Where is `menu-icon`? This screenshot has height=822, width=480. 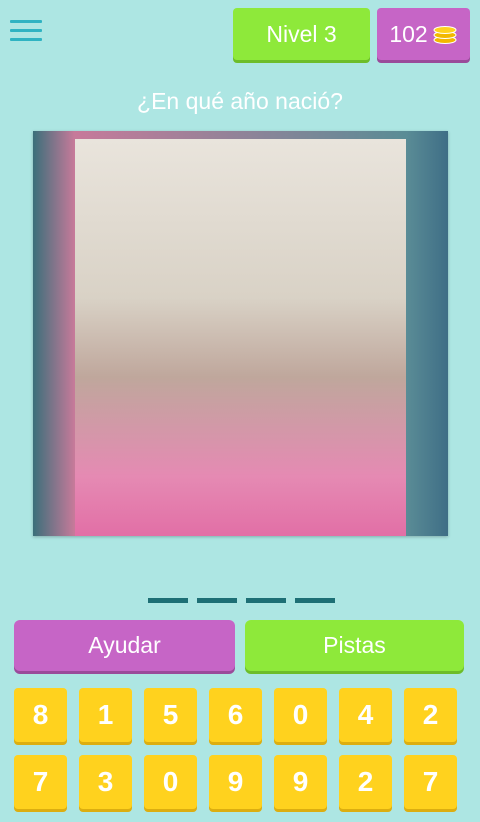 menu-icon is located at coordinates (26, 34).